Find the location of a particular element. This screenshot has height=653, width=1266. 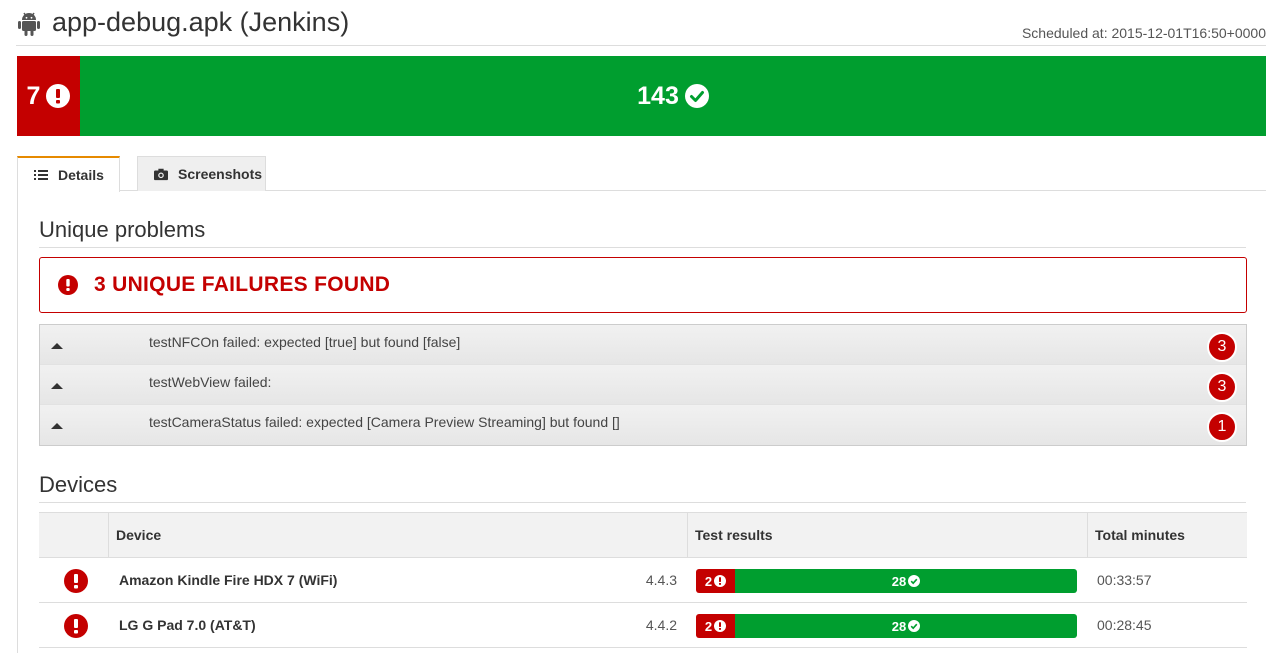

device-os-version: 4.4.2 is located at coordinates (661, 625).